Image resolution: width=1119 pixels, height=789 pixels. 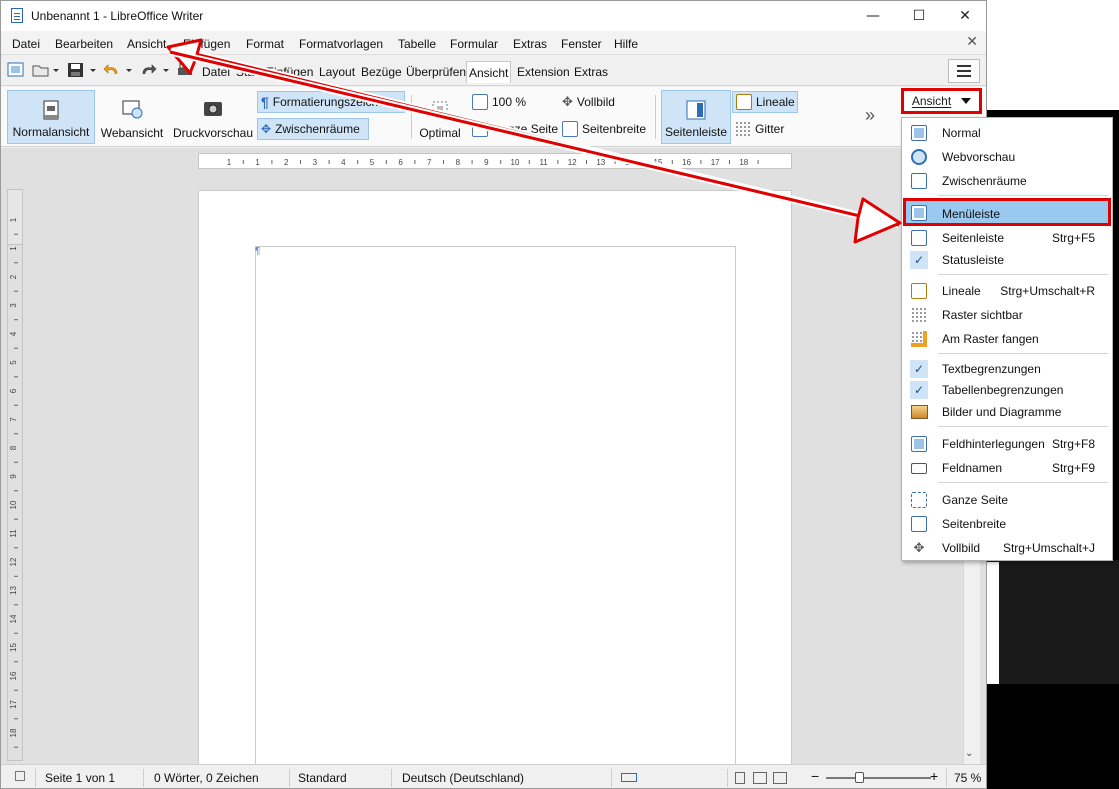 I want to click on formatierungszeichen-button: ¶ Formatierungszeichen, so click(x=331, y=102).